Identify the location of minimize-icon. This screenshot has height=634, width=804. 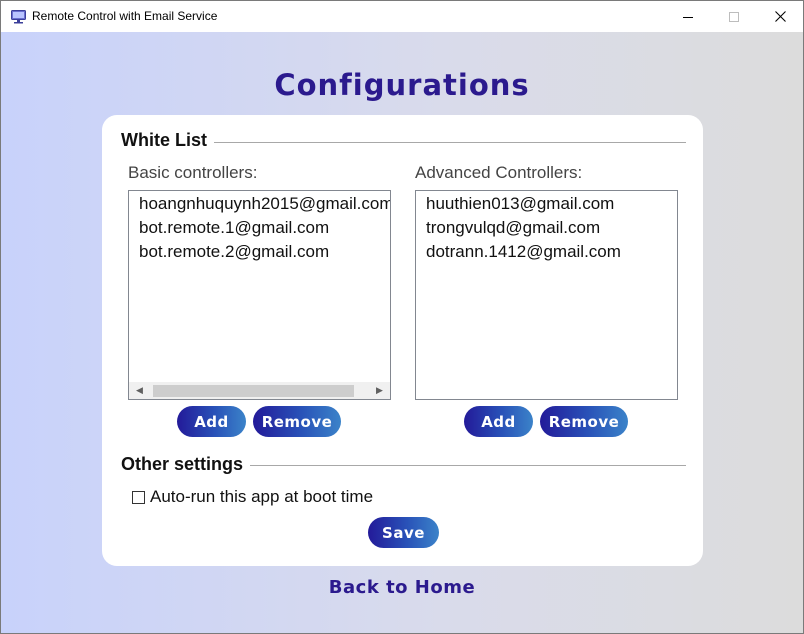
(688, 17).